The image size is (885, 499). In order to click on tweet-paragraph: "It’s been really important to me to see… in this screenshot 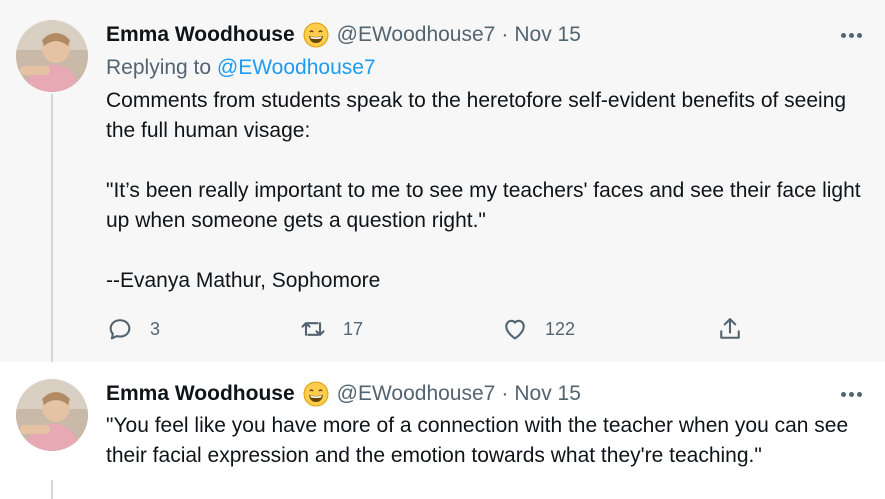, I will do `click(483, 205)`.